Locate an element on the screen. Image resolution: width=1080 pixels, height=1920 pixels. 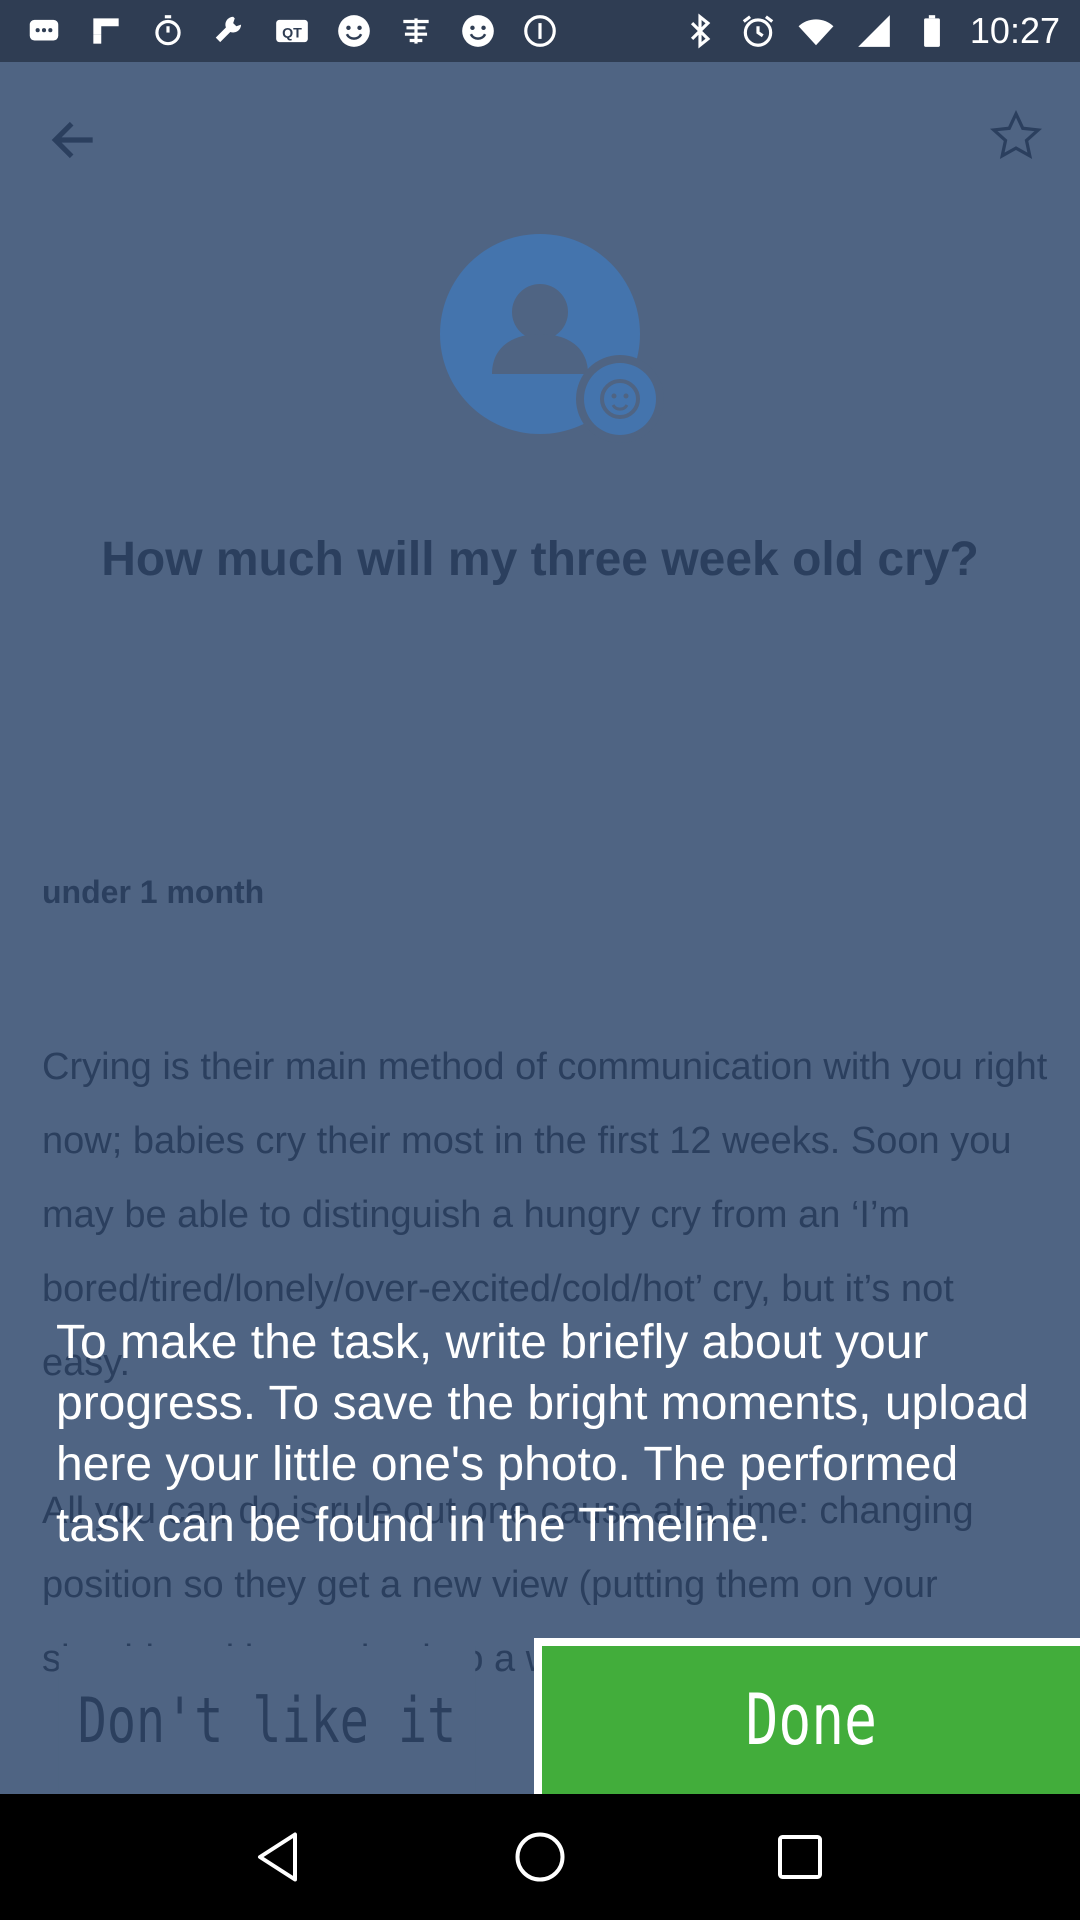
star-outline-icon is located at coordinates (1016, 134).